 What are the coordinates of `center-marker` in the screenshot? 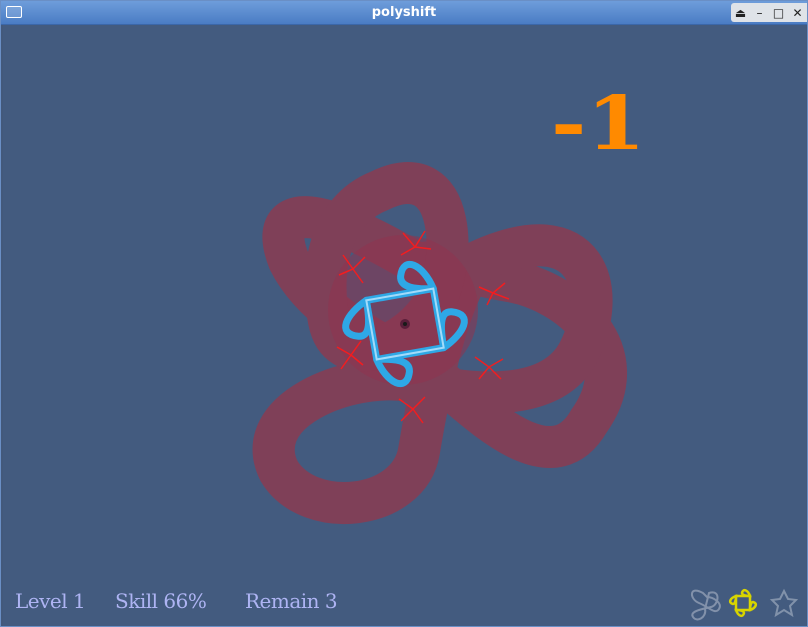 It's located at (405, 324).